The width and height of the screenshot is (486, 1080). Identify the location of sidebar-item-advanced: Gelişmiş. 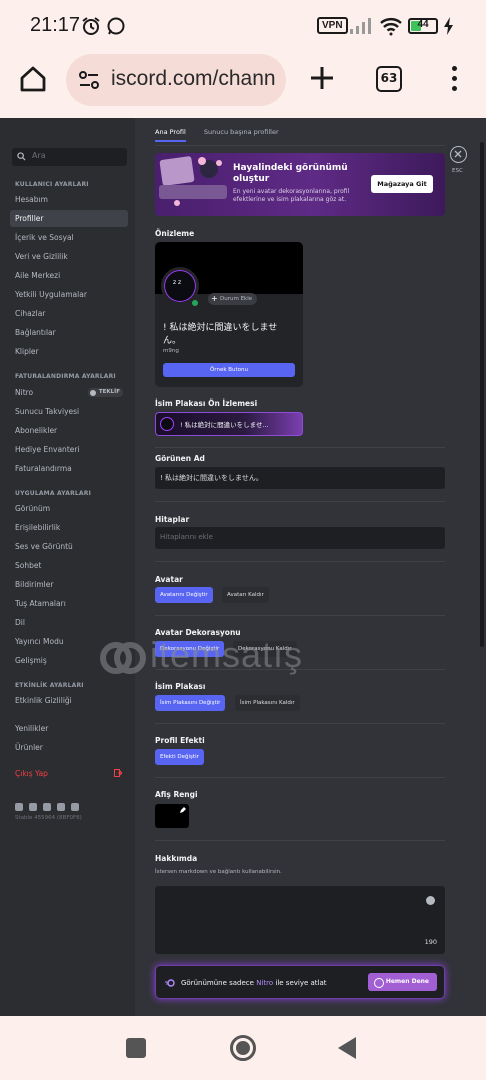
(69, 660).